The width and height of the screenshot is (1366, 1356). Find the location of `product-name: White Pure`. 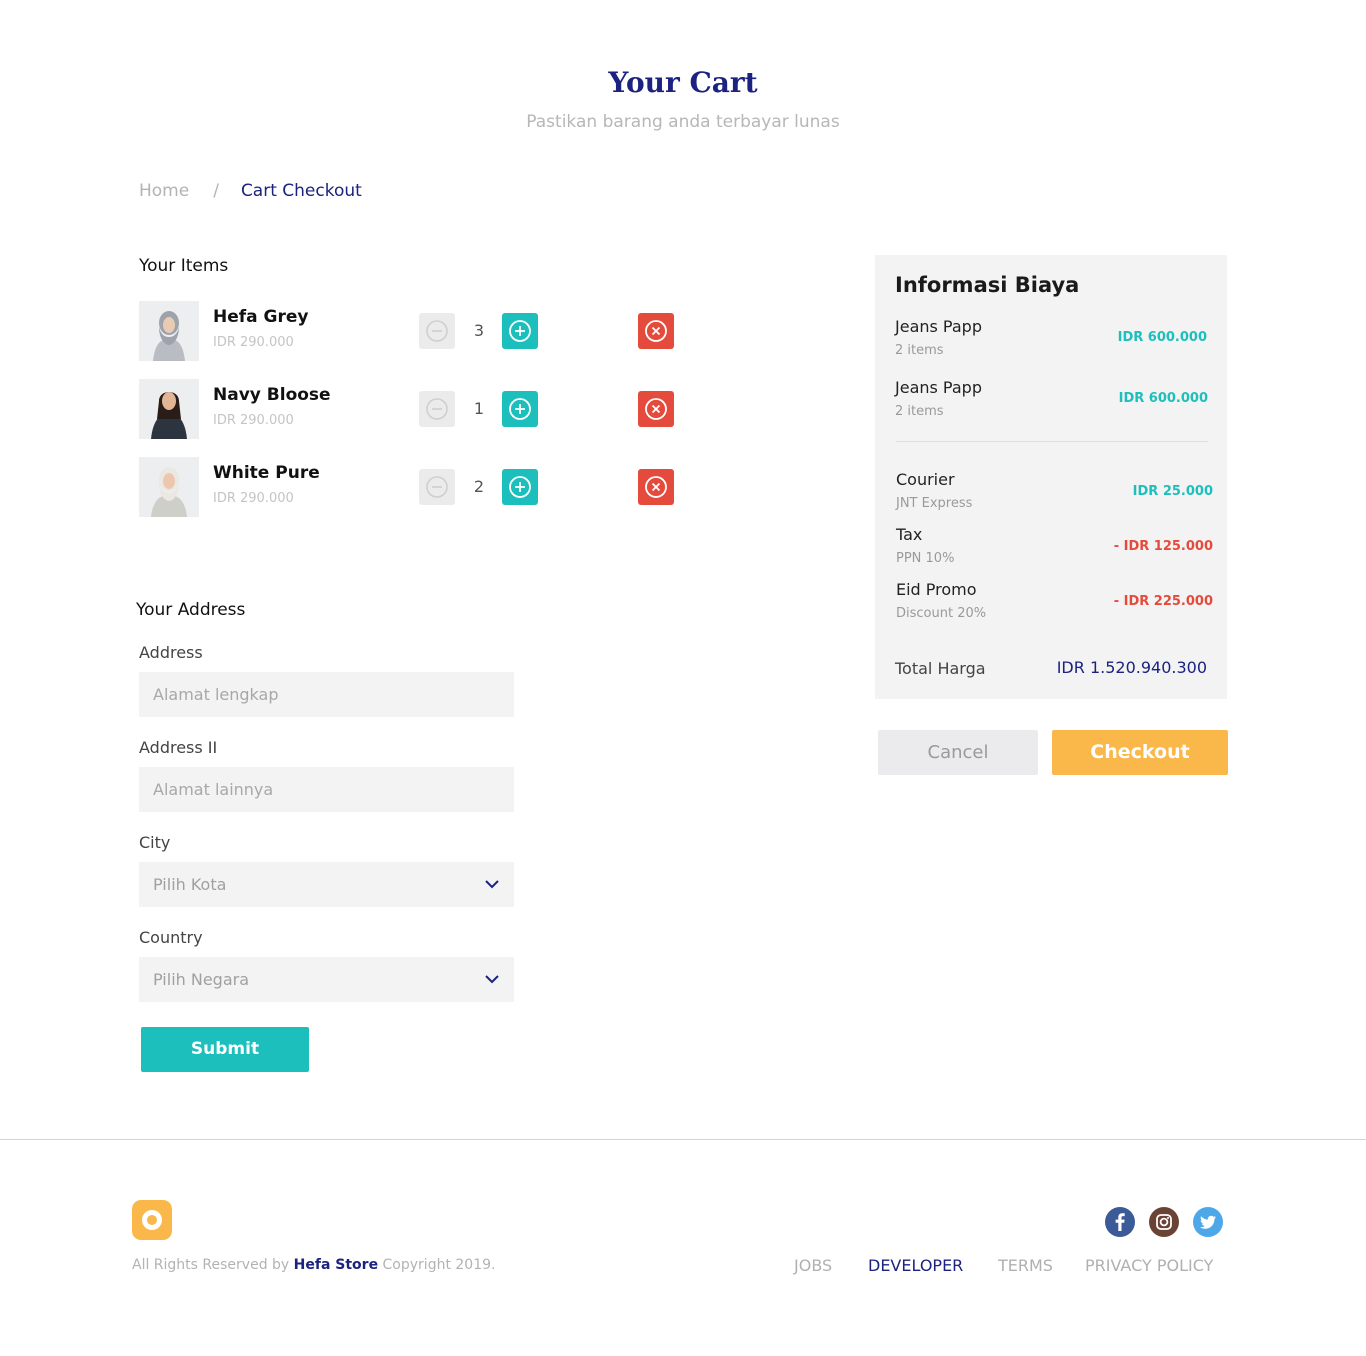

product-name: White Pure is located at coordinates (266, 473).